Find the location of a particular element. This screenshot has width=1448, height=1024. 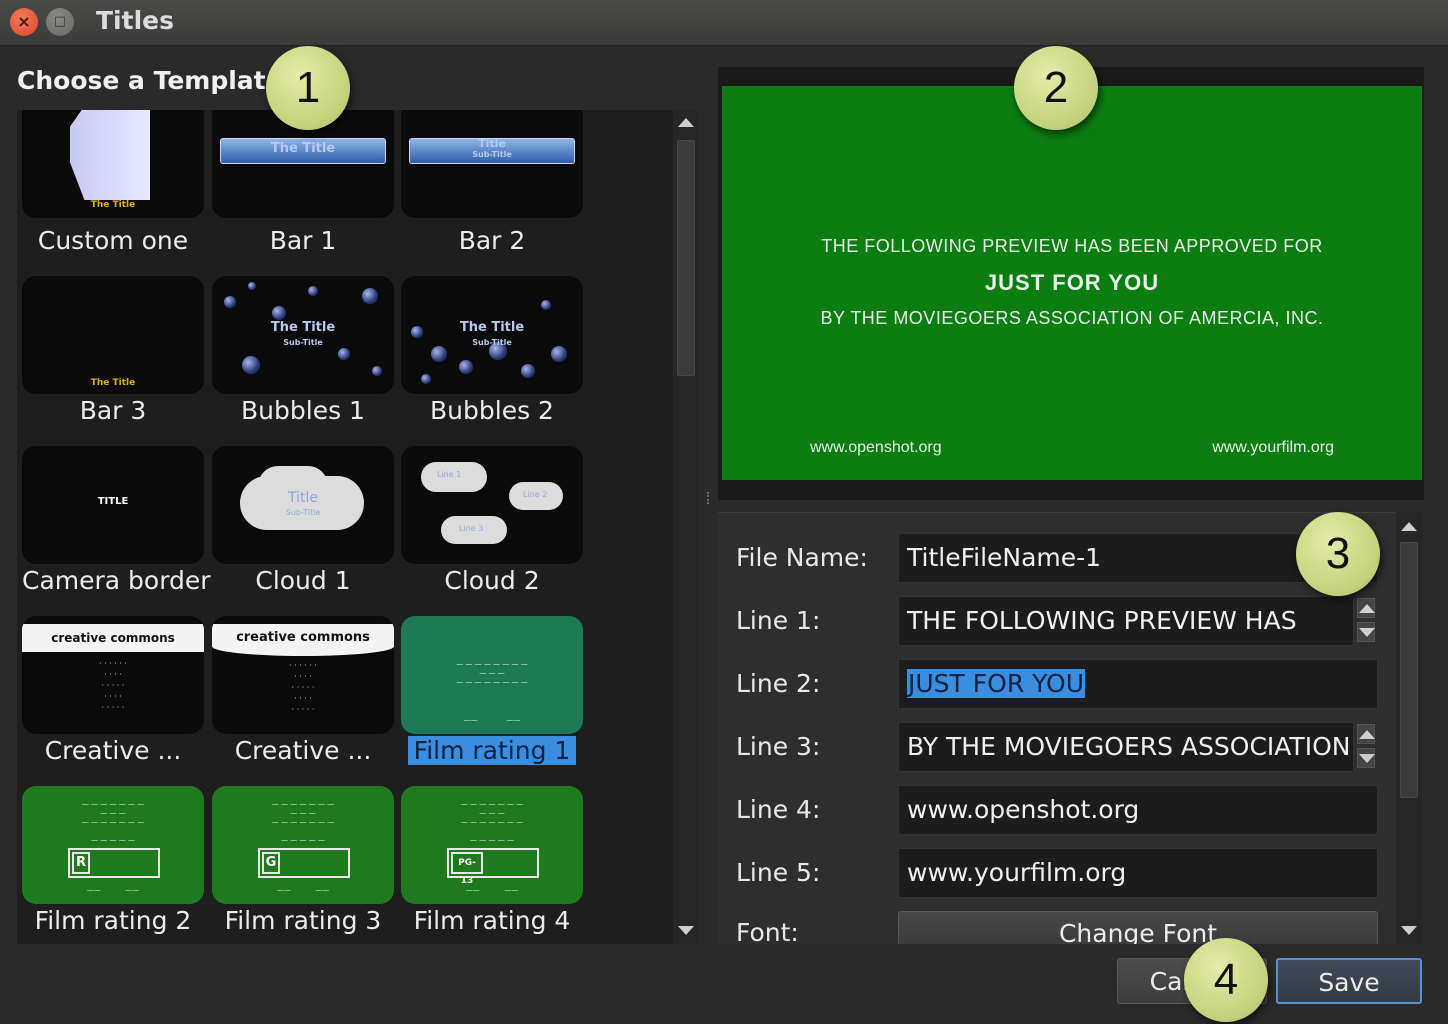

change-font-button: Change Font is located at coordinates (1138, 927).